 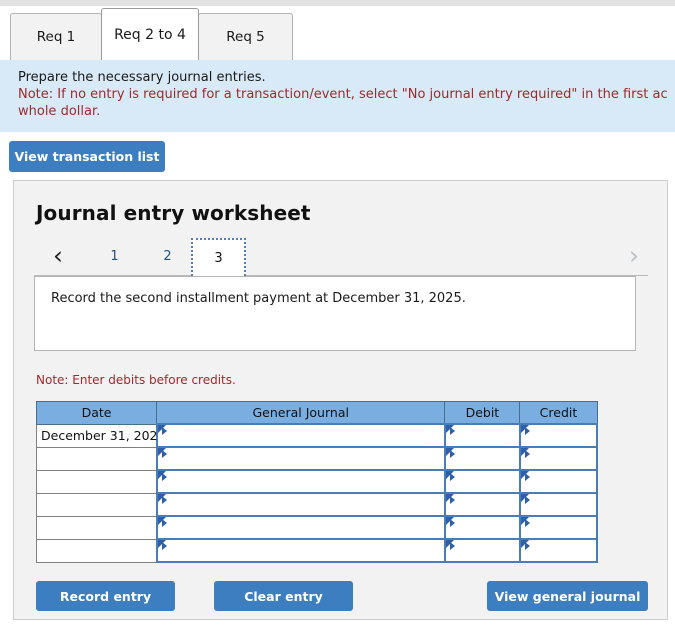 What do you see at coordinates (283, 596) in the screenshot?
I see `clear-entry-button: Clear entry` at bounding box center [283, 596].